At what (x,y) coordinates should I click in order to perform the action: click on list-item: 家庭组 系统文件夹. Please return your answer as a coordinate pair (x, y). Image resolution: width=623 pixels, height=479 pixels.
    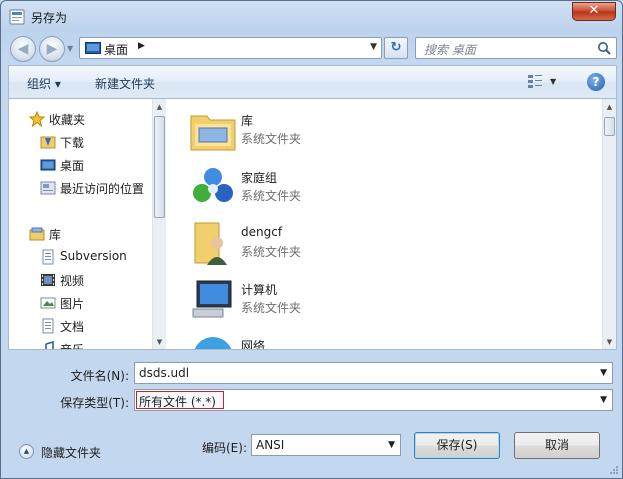
    Looking at the image, I should click on (319, 188).